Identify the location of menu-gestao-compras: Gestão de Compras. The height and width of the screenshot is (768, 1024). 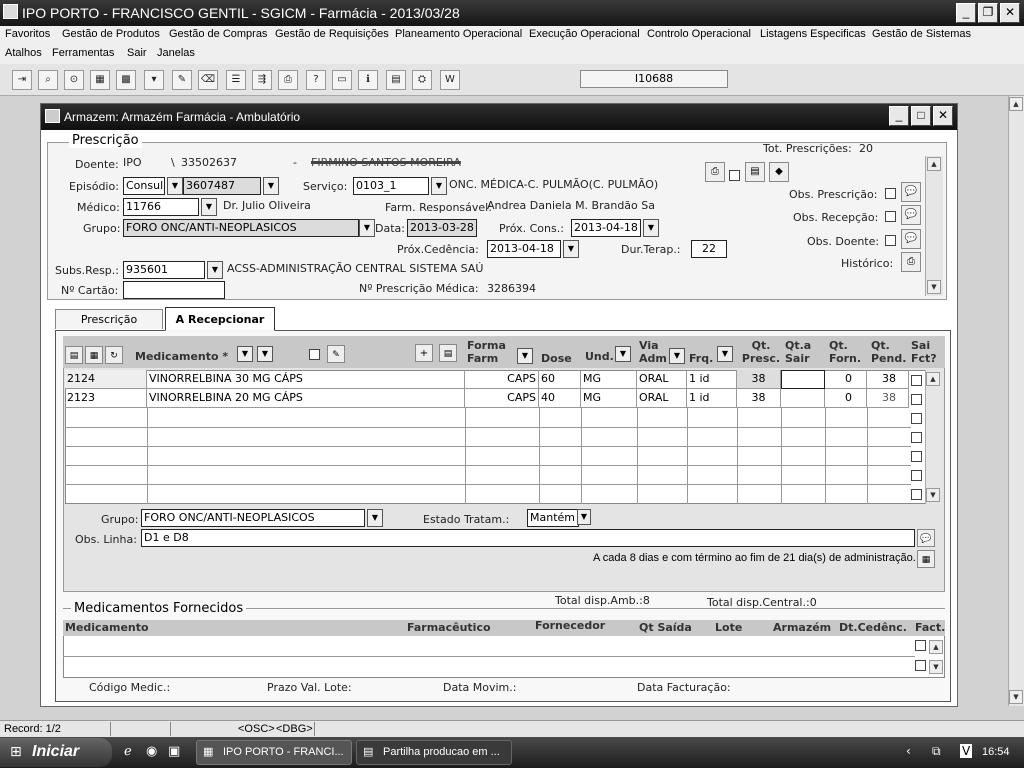
(218, 34).